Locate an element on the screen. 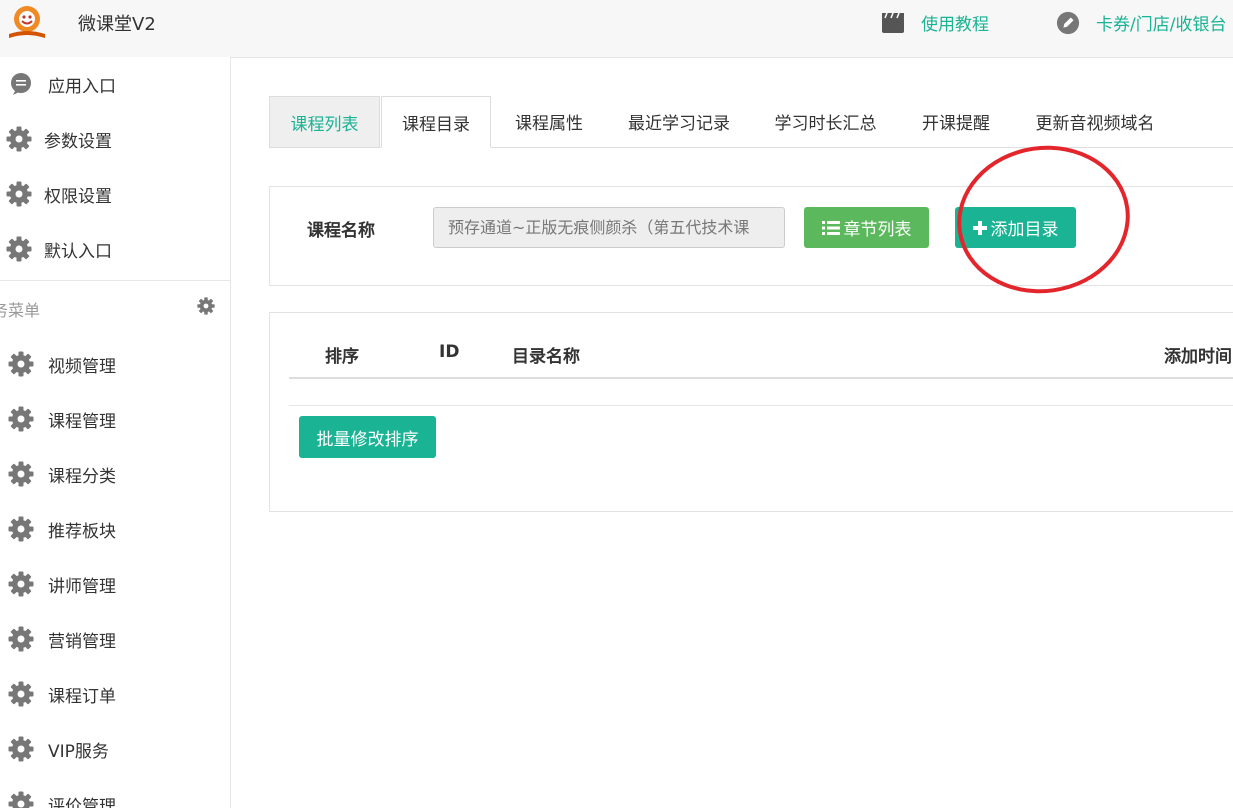 The width and height of the screenshot is (1233, 808). sidebar-item-label: 默认入口 is located at coordinates (78, 251).